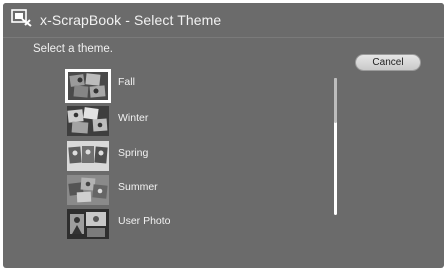  I want to click on fall-thumbnail, so click(88, 86).